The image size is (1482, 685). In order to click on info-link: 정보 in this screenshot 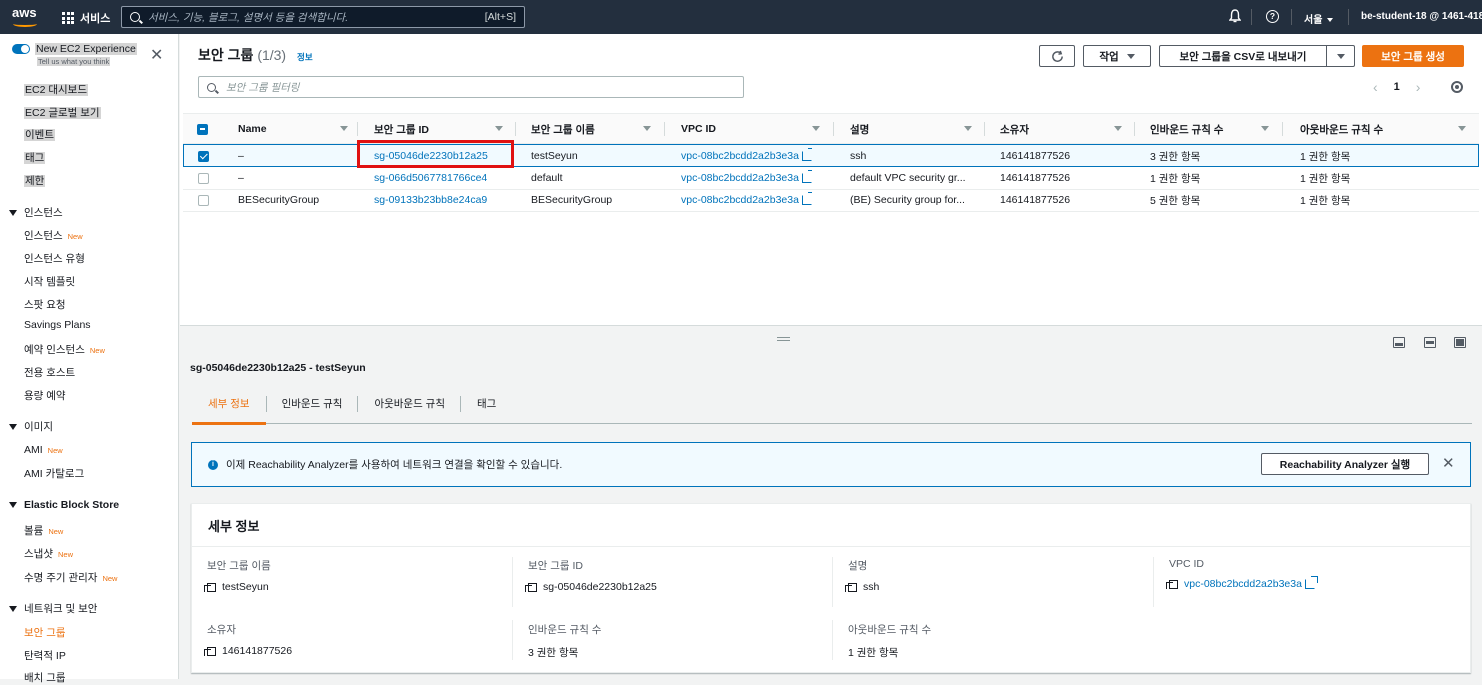, I will do `click(305, 57)`.